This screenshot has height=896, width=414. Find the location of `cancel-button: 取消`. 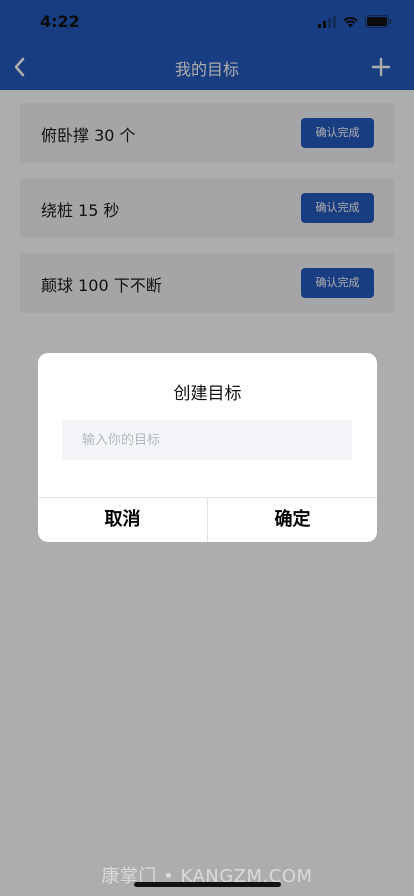

cancel-button: 取消 is located at coordinates (122, 520).